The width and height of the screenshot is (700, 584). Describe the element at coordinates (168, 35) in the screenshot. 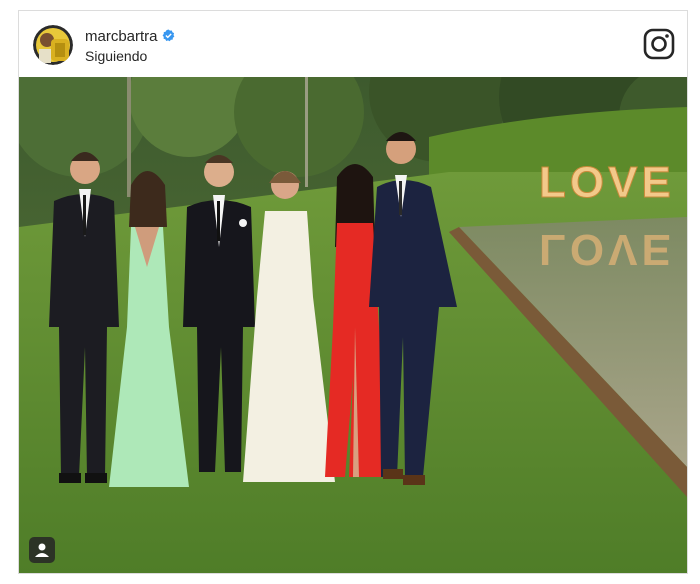

I see `verified-badge-icon` at that location.